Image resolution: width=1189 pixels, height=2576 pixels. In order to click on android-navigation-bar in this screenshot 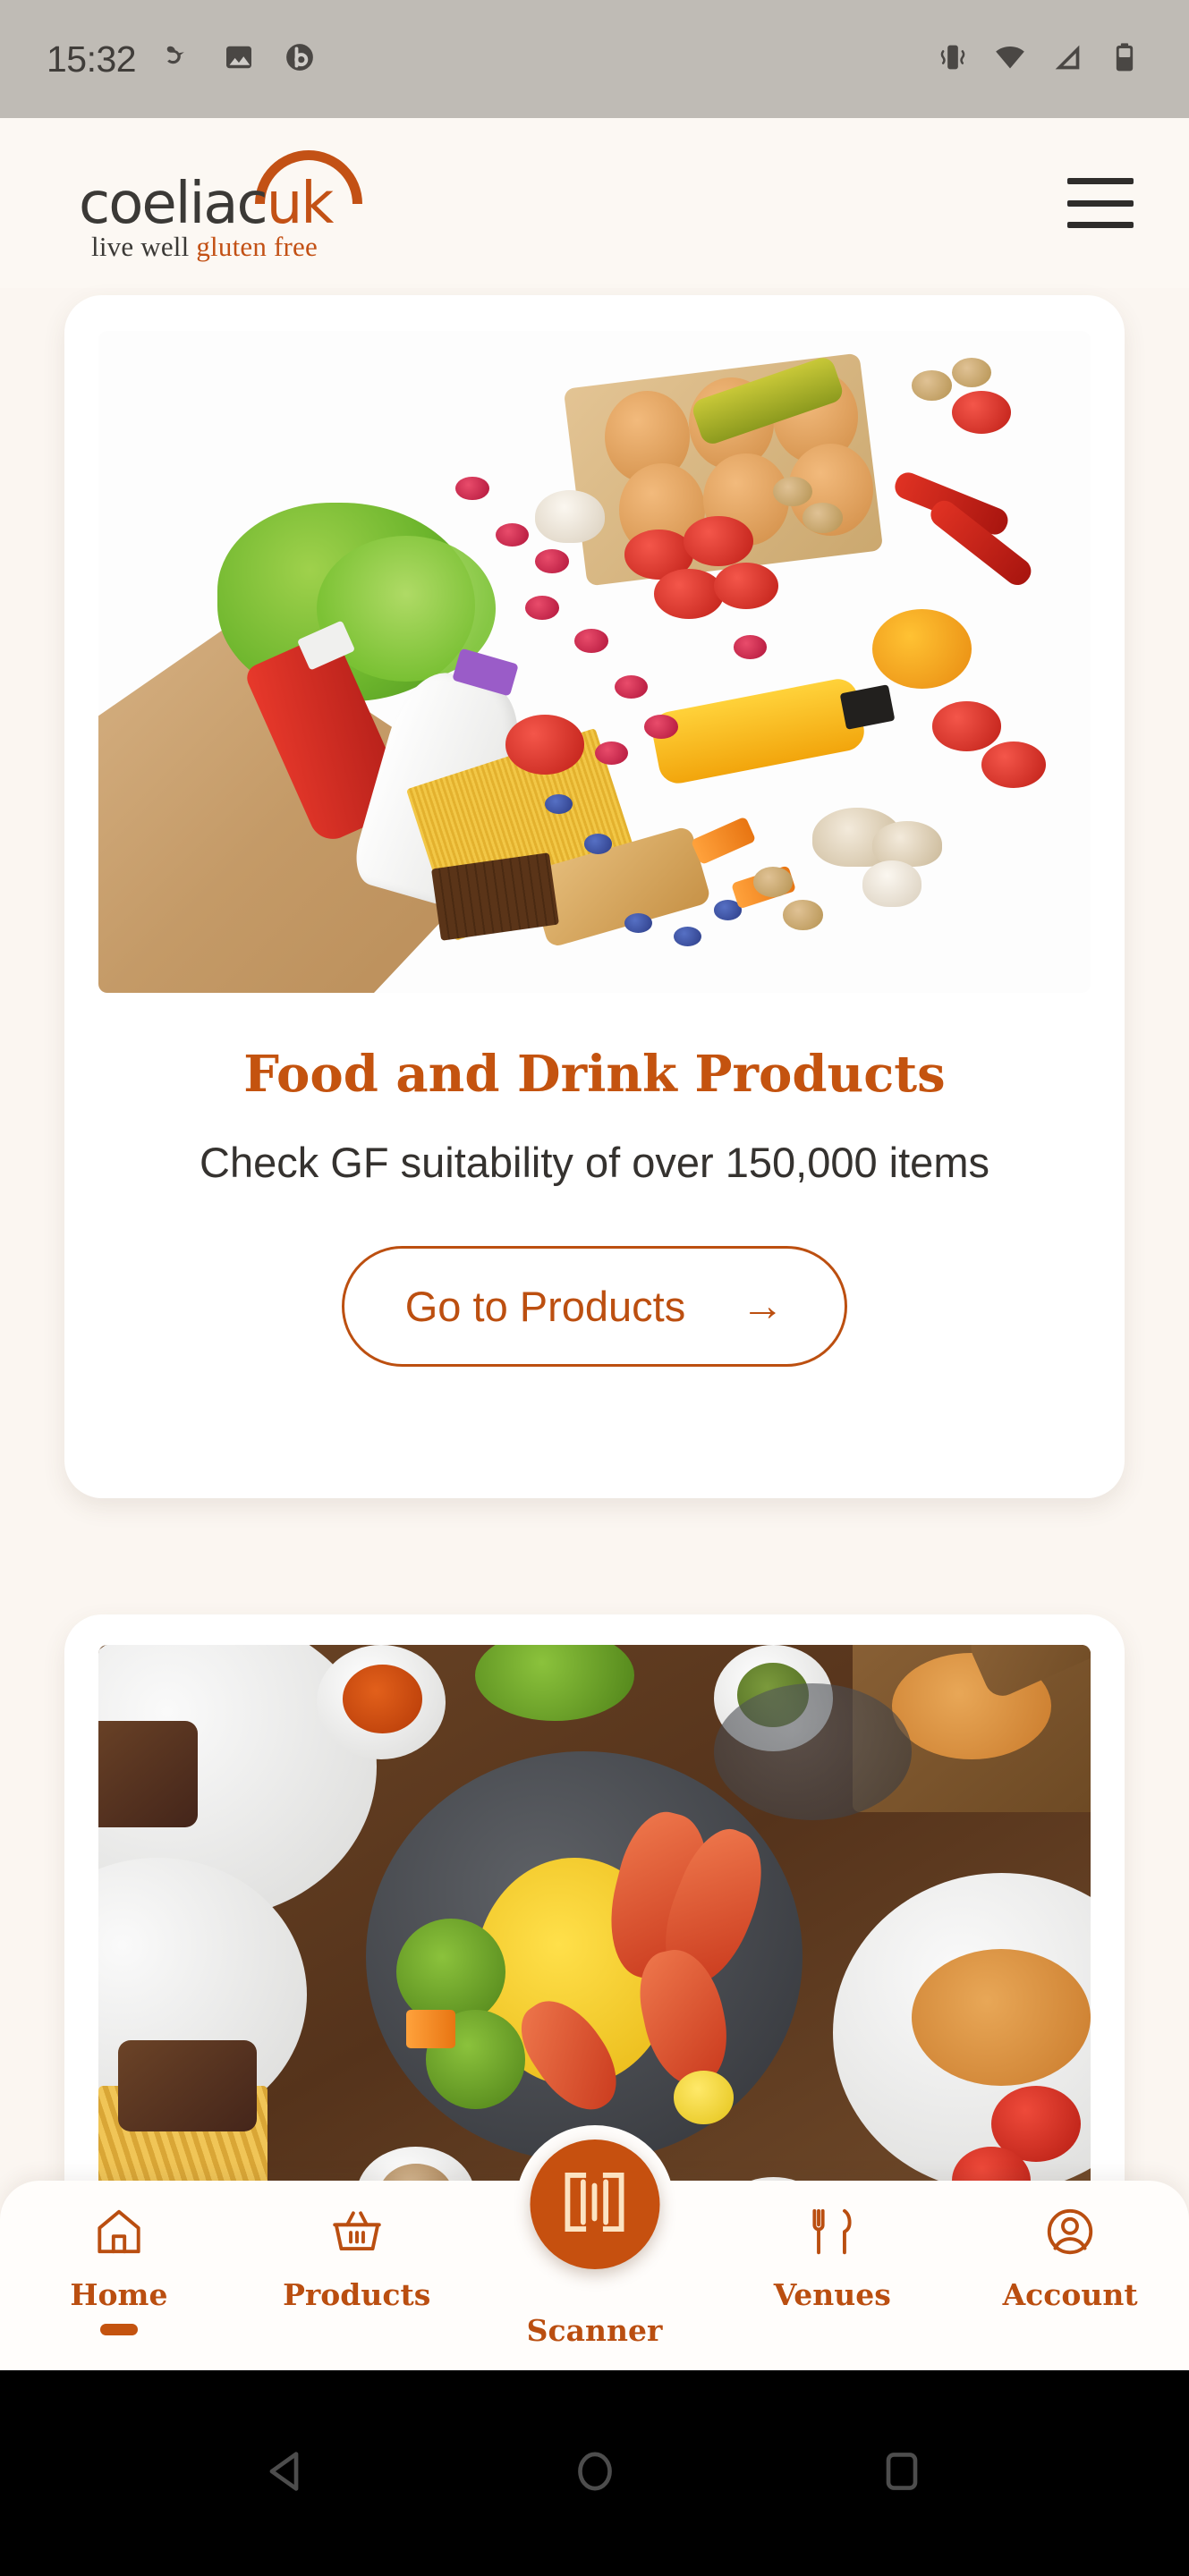, I will do `click(594, 2473)`.